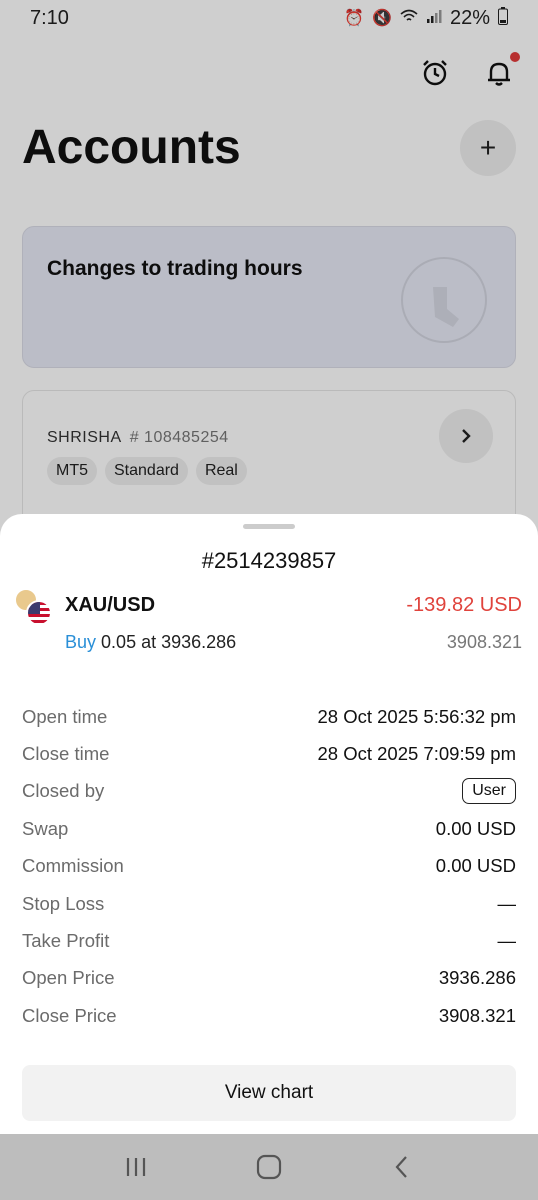  I want to click on detail-row-close-time: Close time 28 Oct 2025 7:09:59 pm, so click(269, 753).